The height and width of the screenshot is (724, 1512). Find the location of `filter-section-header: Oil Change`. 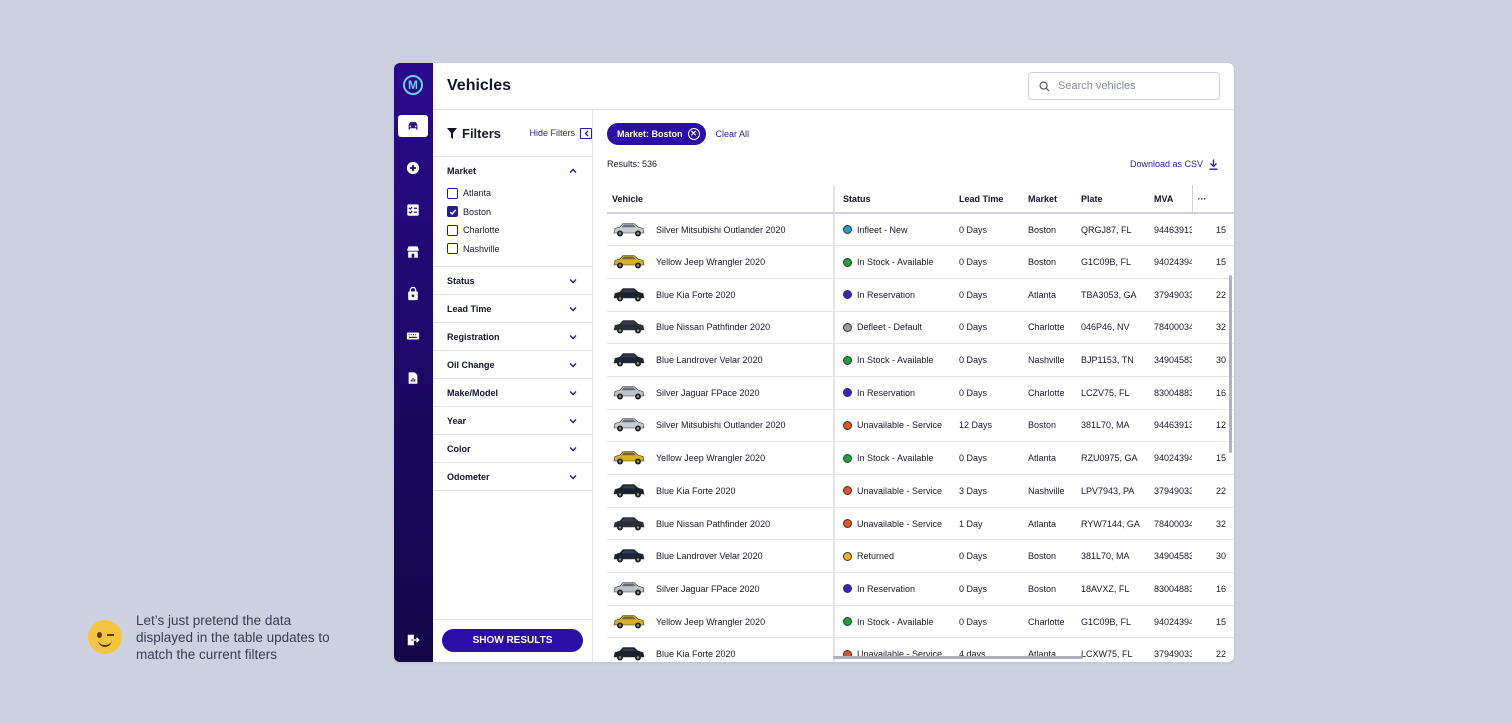

filter-section-header: Oil Change is located at coordinates (512, 364).